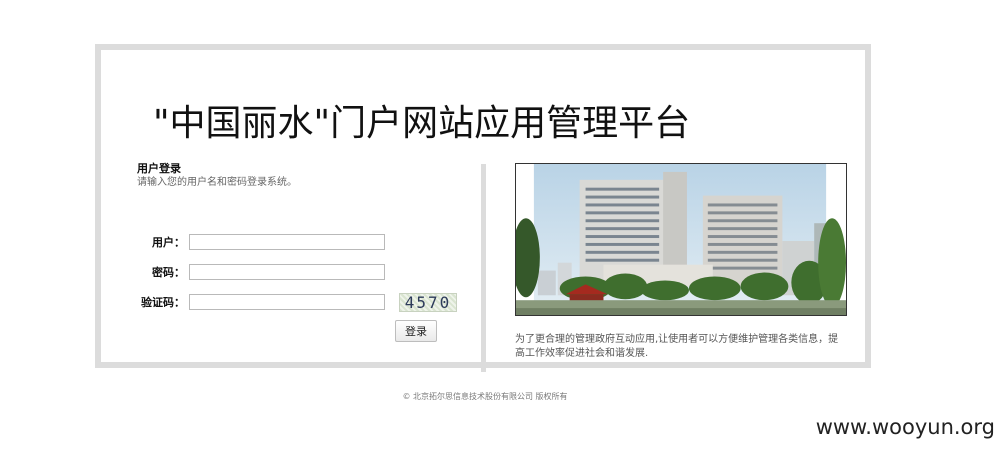 The width and height of the screenshot is (1005, 458). I want to click on username-row: 用户：, so click(261, 242).